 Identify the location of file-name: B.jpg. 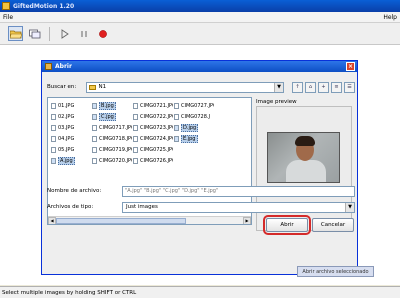
(107, 105).